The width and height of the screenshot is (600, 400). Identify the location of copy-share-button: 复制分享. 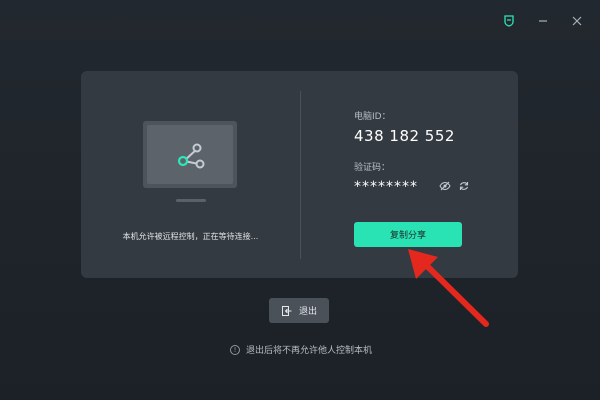
(408, 234).